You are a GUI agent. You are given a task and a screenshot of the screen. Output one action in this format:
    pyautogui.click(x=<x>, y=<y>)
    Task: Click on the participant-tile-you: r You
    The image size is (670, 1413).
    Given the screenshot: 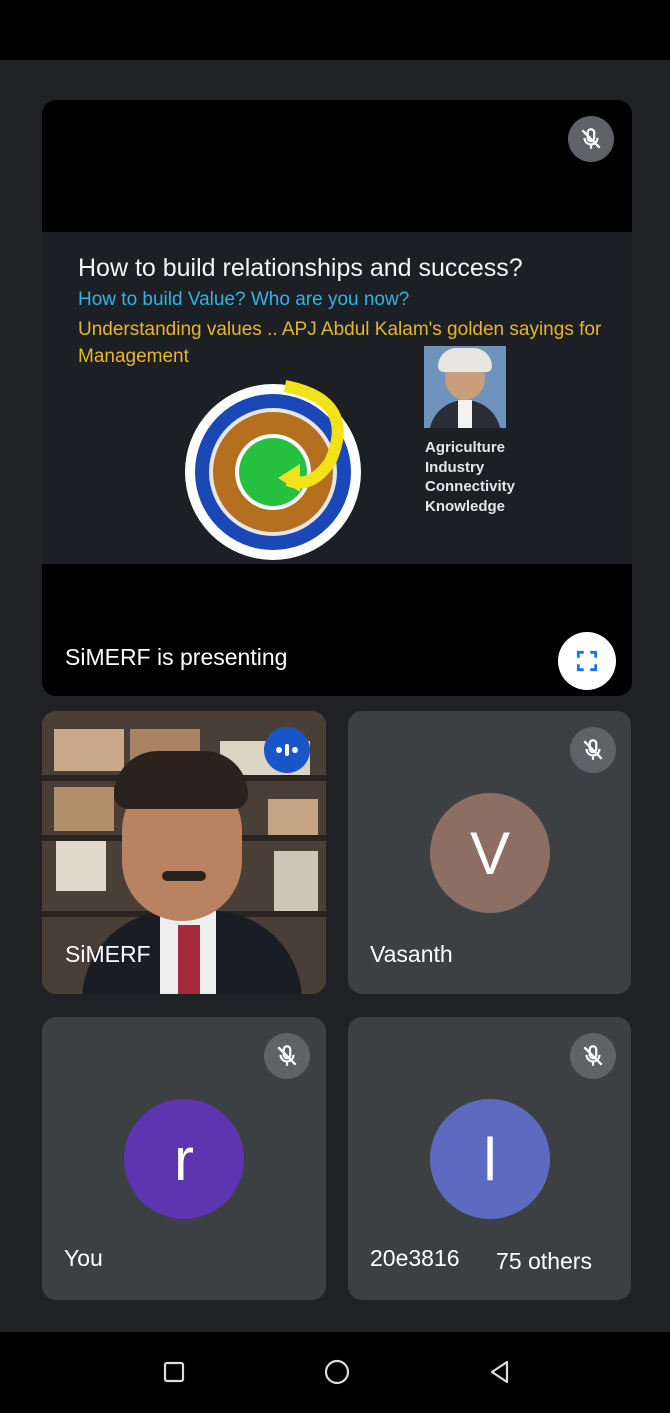 What is the action you would take?
    pyautogui.click(x=184, y=1158)
    